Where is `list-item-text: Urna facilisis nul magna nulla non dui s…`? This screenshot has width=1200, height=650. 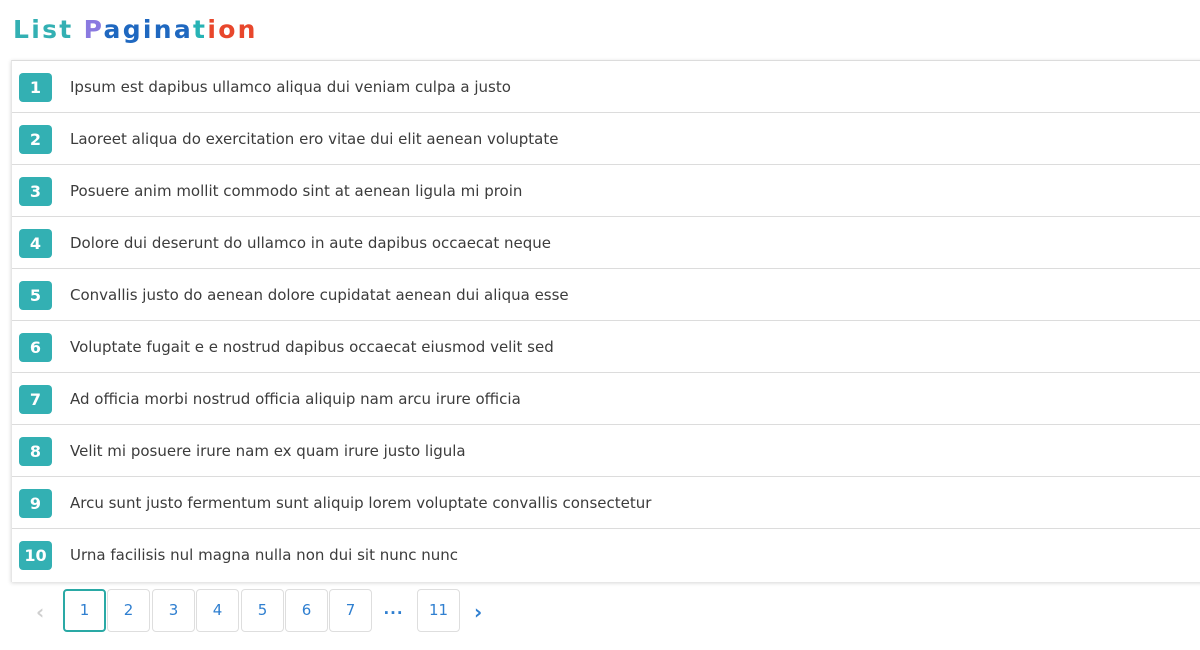
list-item-text: Urna facilisis nul magna nulla non dui s… is located at coordinates (264, 555).